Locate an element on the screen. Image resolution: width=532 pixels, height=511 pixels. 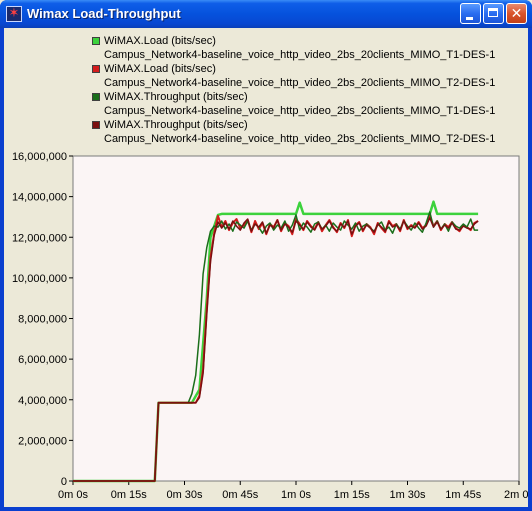
minimize-button is located at coordinates (470, 13).